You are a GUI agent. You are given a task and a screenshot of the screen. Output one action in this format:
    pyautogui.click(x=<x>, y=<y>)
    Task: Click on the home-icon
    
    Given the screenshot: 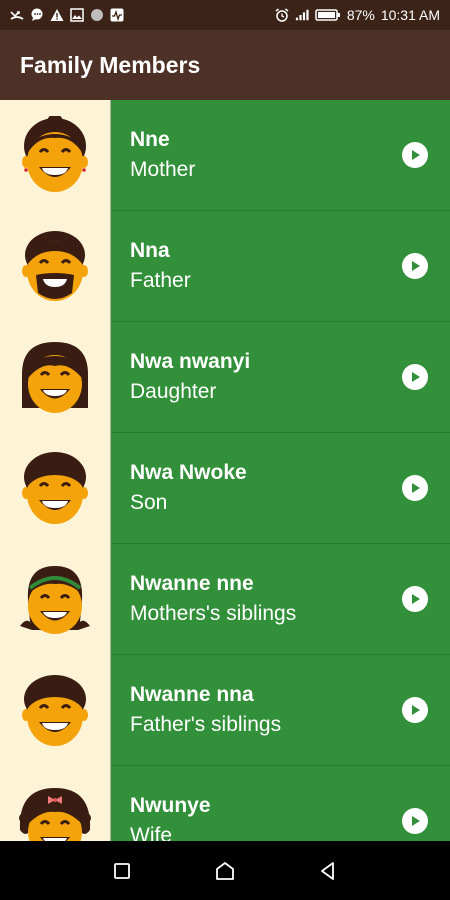 What is the action you would take?
    pyautogui.click(x=225, y=871)
    